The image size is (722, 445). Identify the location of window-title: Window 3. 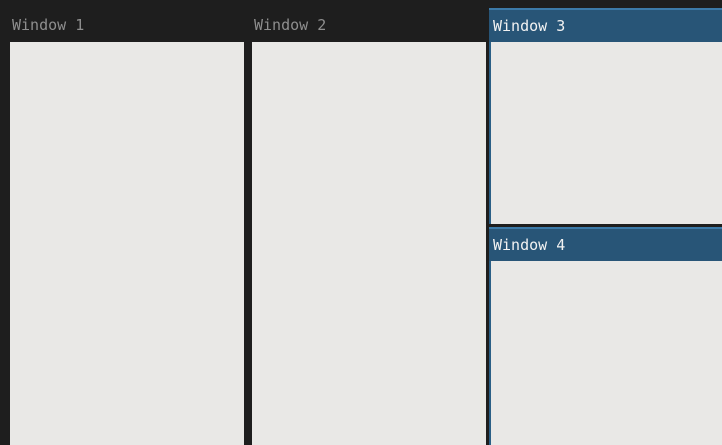
(605, 26).